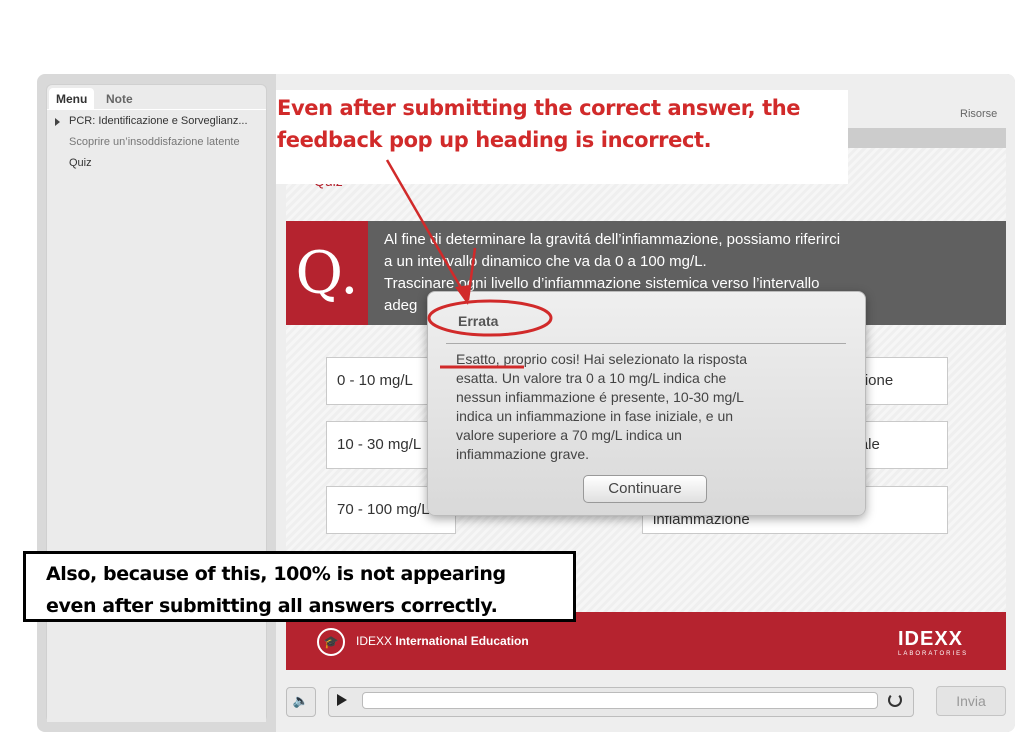  I want to click on annotation-overlay, so click(469, 264).